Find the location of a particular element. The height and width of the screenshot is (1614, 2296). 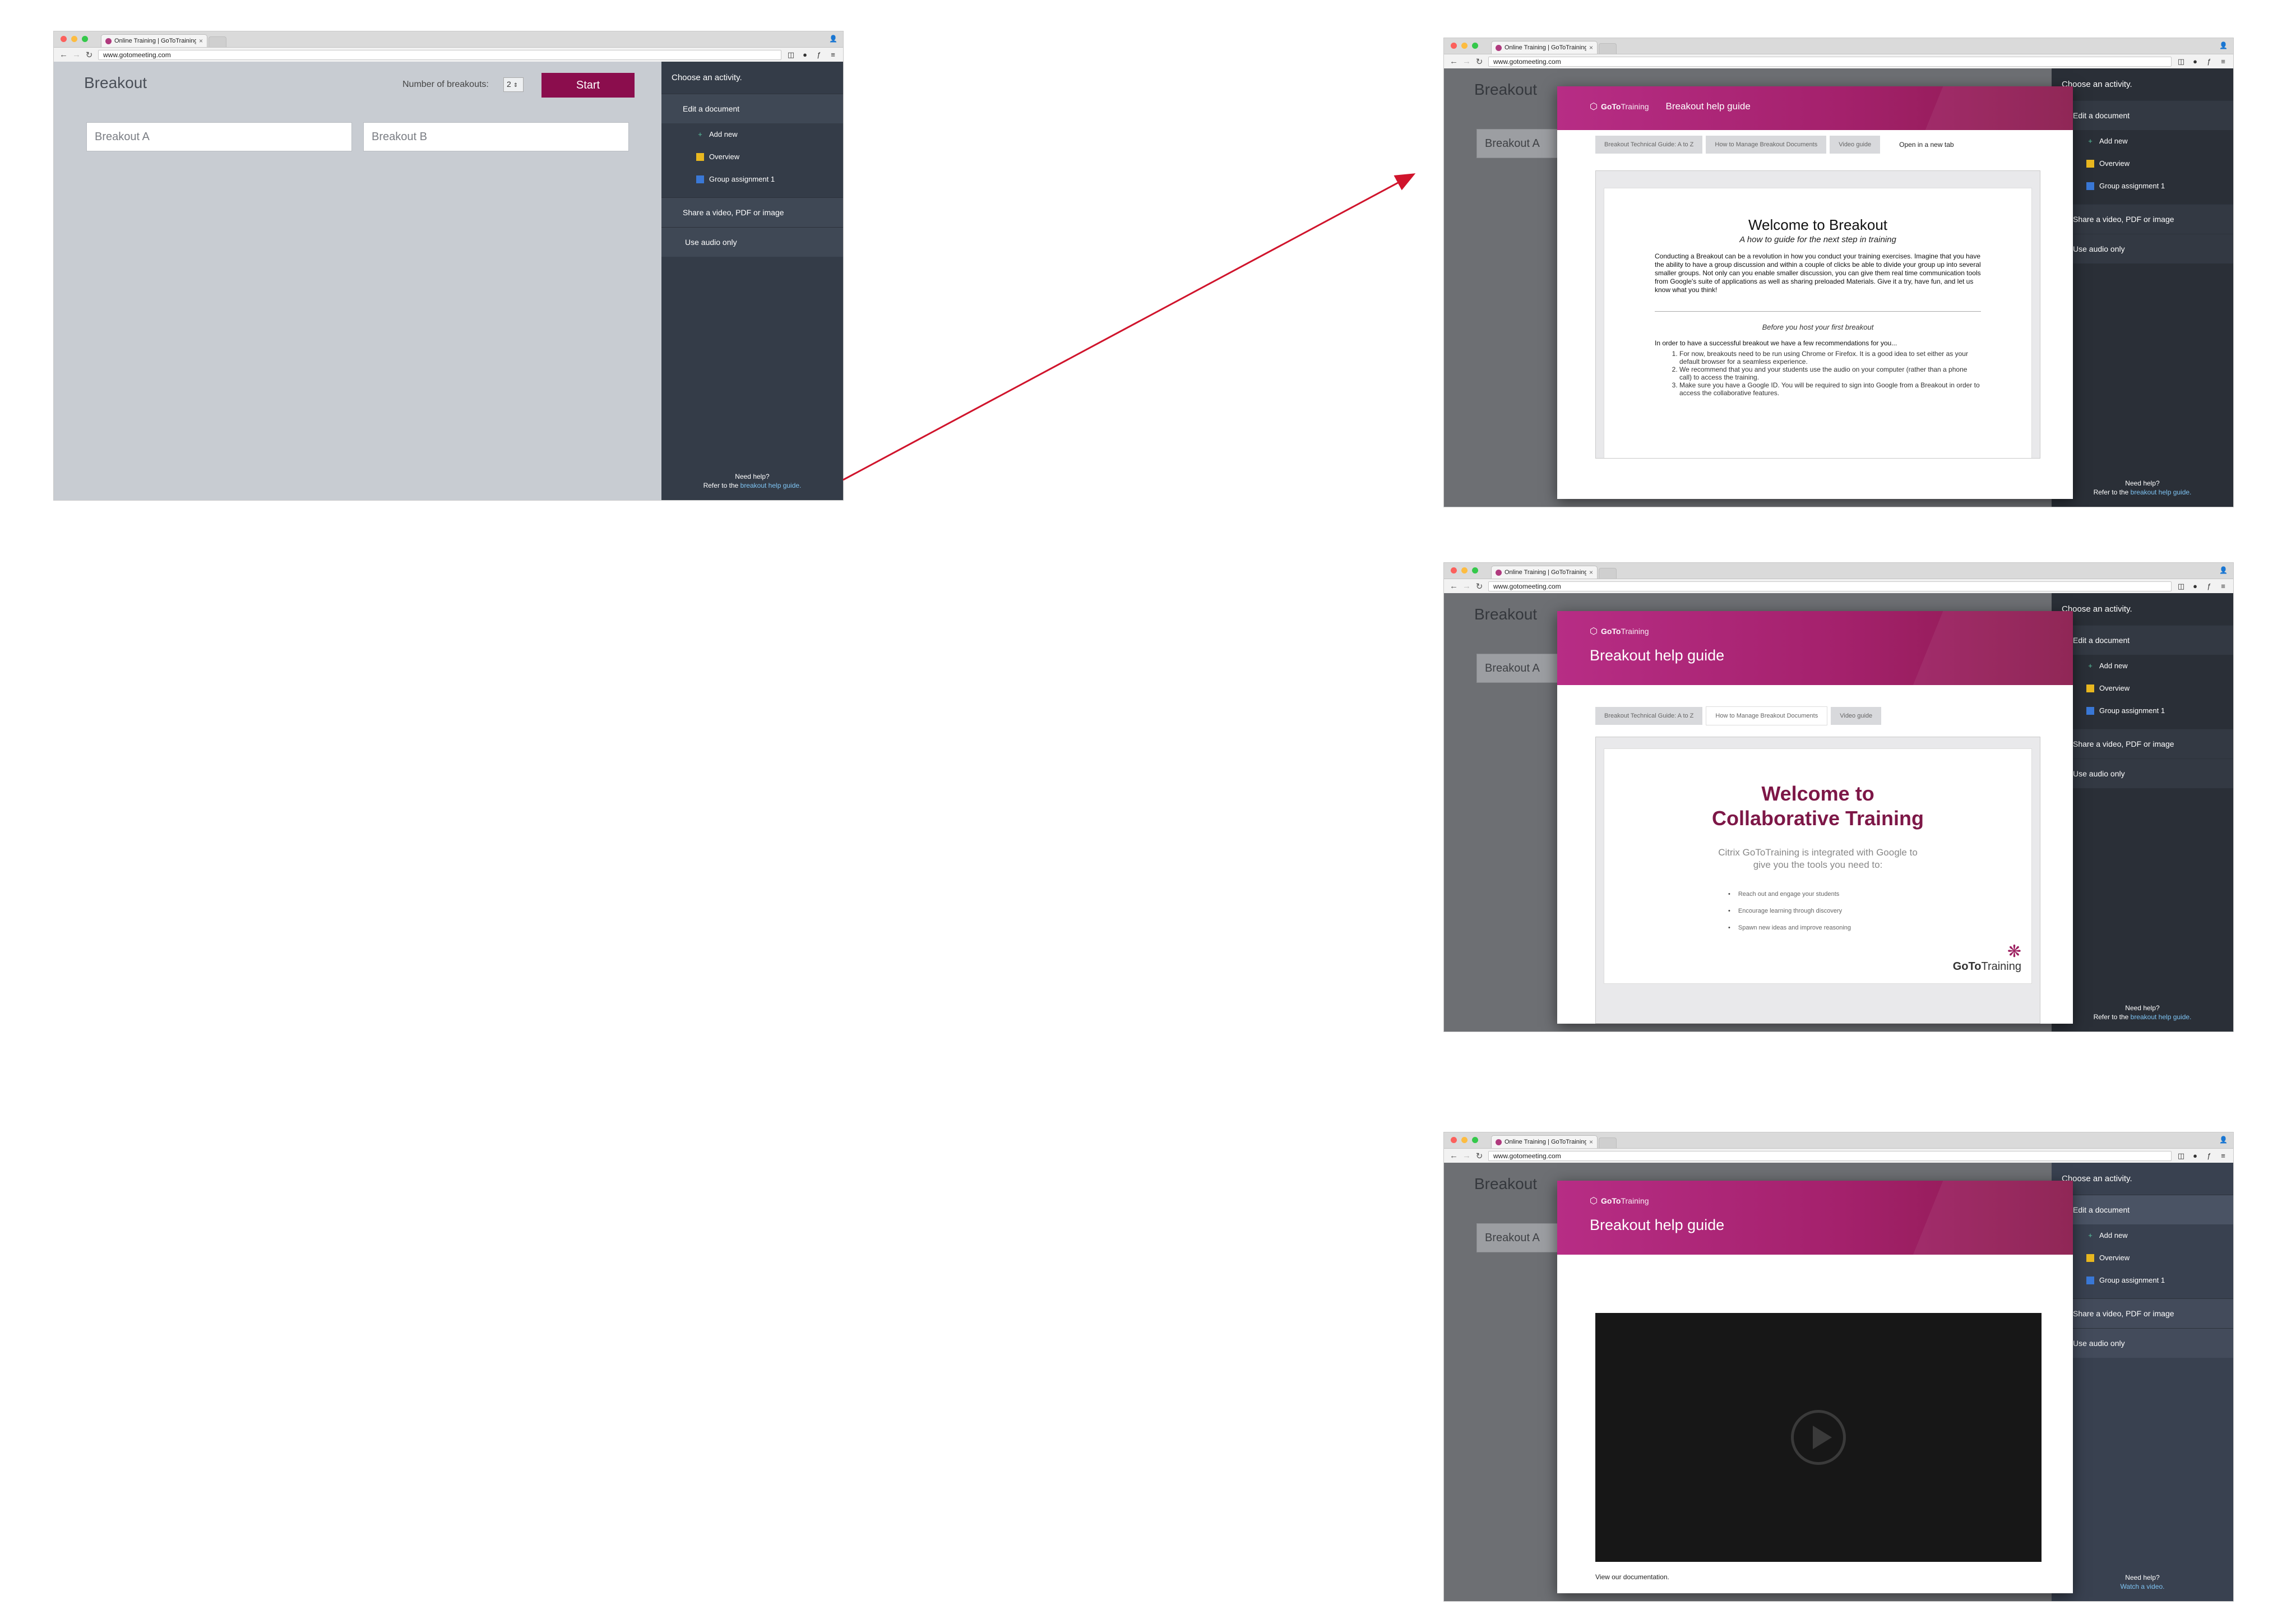

refer-text: Refer to the is located at coordinates (2111, 492).